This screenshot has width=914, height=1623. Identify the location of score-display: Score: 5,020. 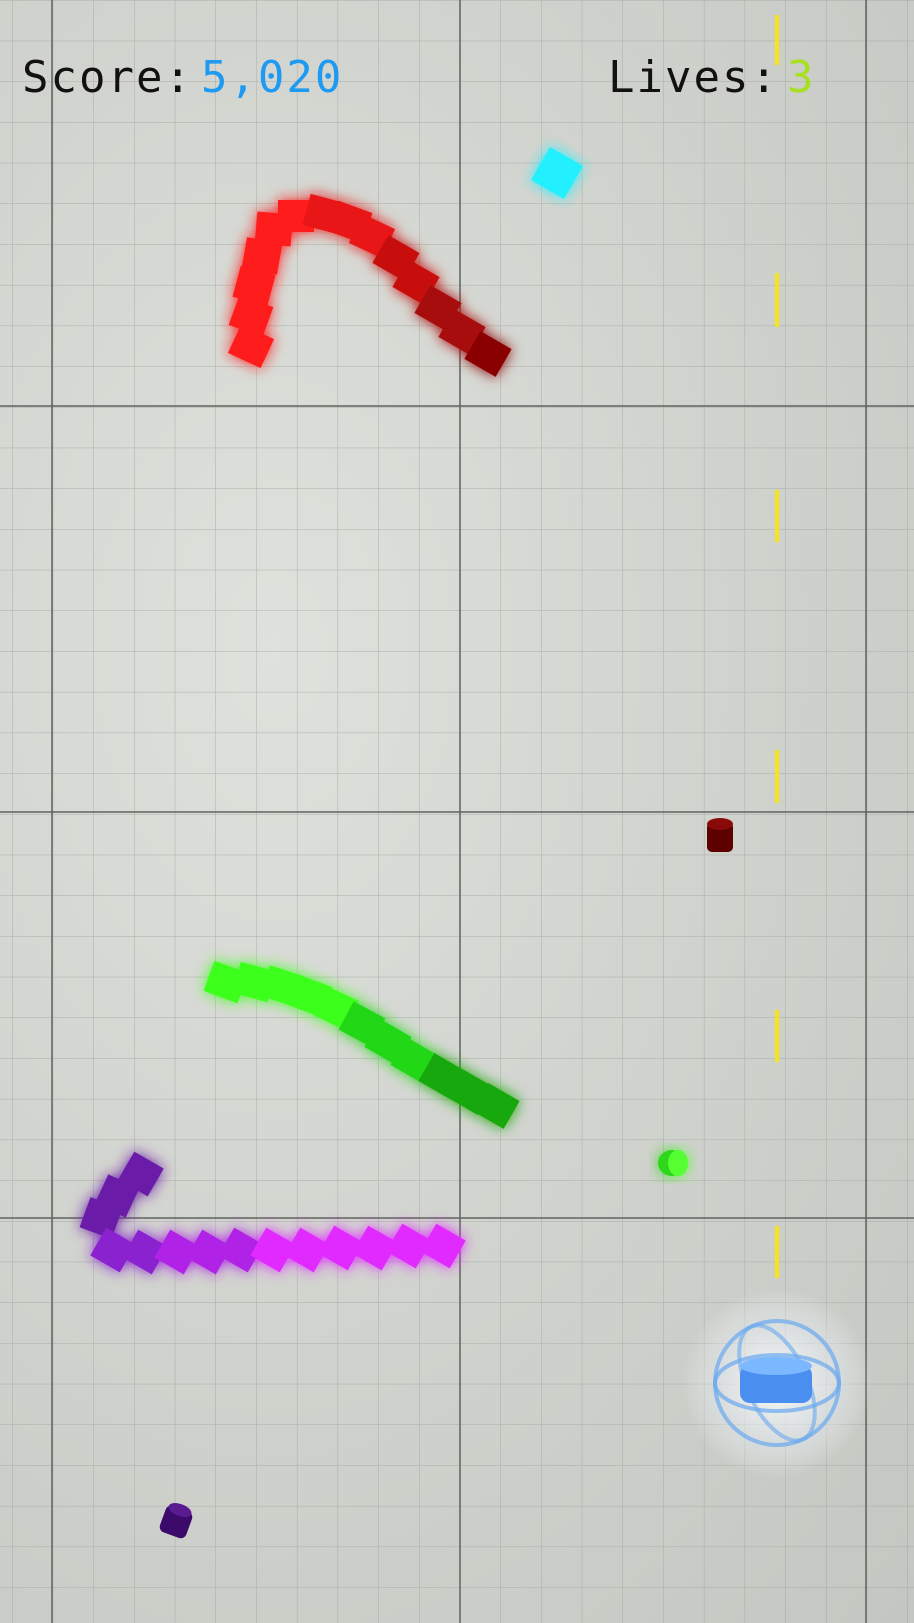
(182, 77).